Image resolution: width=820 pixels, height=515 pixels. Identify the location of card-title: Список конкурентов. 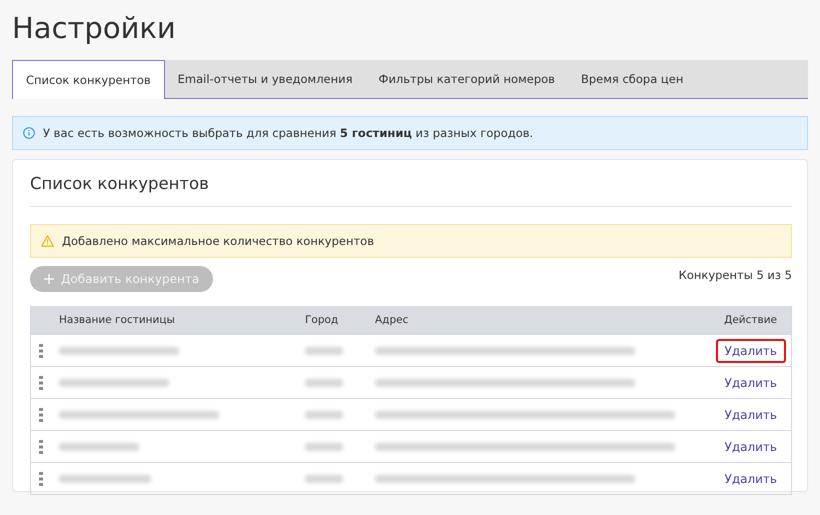
(120, 184).